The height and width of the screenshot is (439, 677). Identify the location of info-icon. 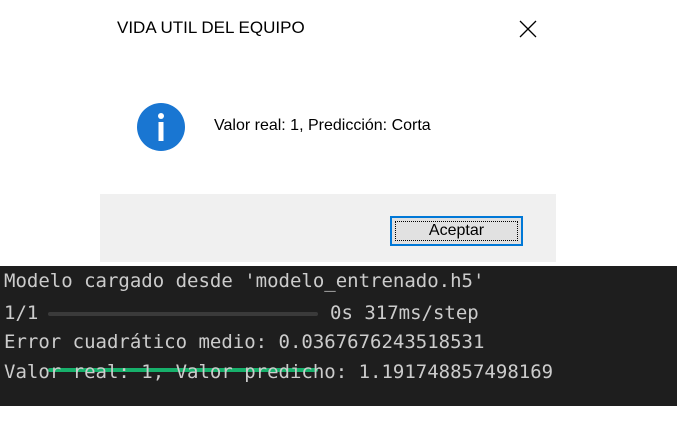
(161, 127).